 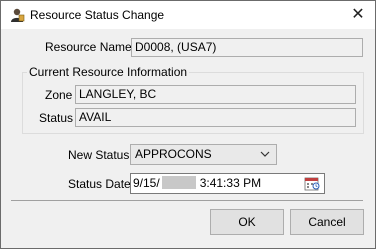 I want to click on status-field: AVAIL, so click(x=215, y=117).